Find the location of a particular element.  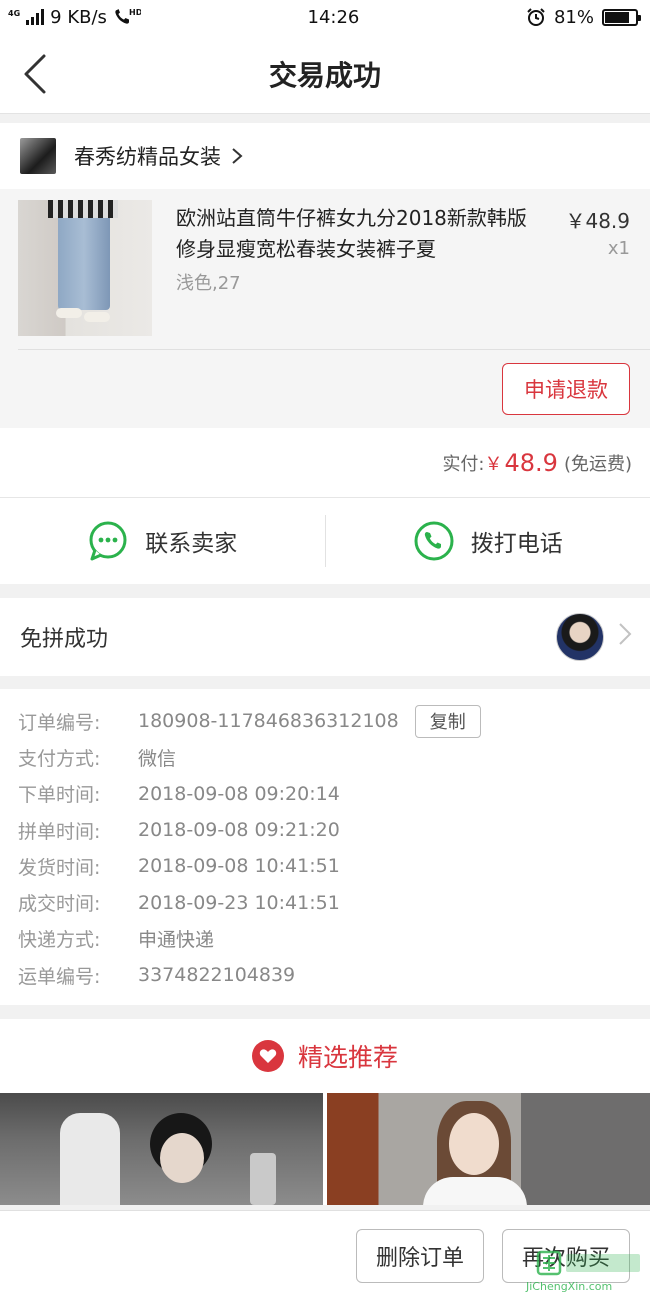

paid-label: 实付: is located at coordinates (463, 464).